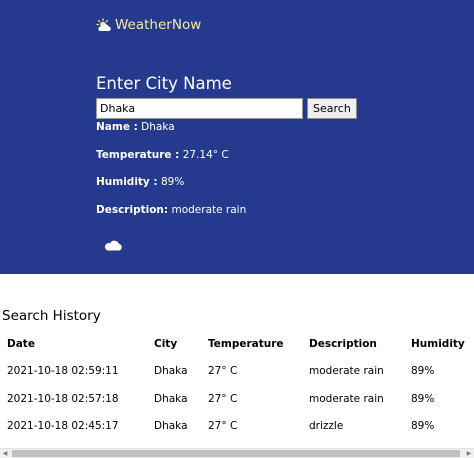 Image resolution: width=474 pixels, height=458 pixels. Describe the element at coordinates (5, 453) in the screenshot. I see `scroll-left-icon: ◀` at that location.